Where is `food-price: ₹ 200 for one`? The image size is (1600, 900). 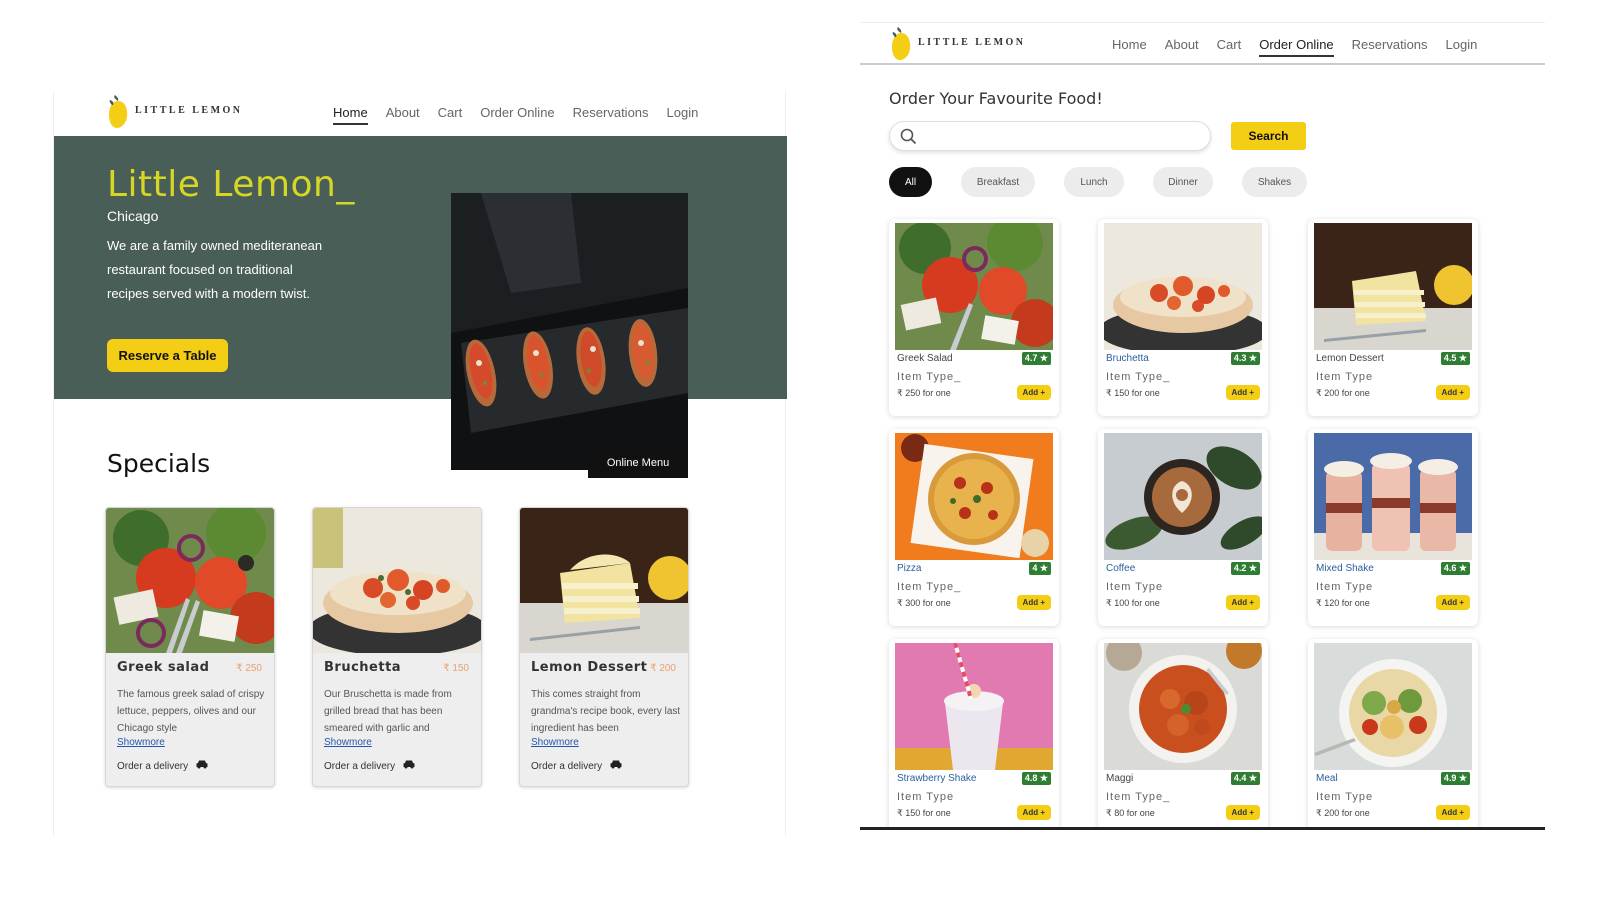 food-price: ₹ 200 for one is located at coordinates (1343, 813).